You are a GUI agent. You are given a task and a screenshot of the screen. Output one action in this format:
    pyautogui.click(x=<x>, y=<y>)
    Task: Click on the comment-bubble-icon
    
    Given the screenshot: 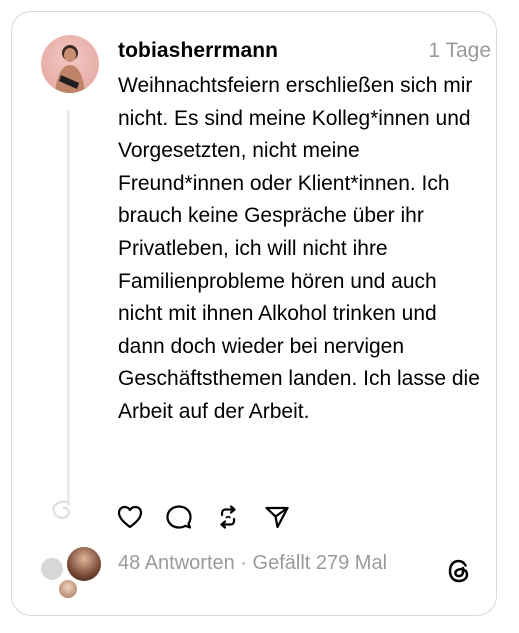 What is the action you would take?
    pyautogui.click(x=179, y=517)
    